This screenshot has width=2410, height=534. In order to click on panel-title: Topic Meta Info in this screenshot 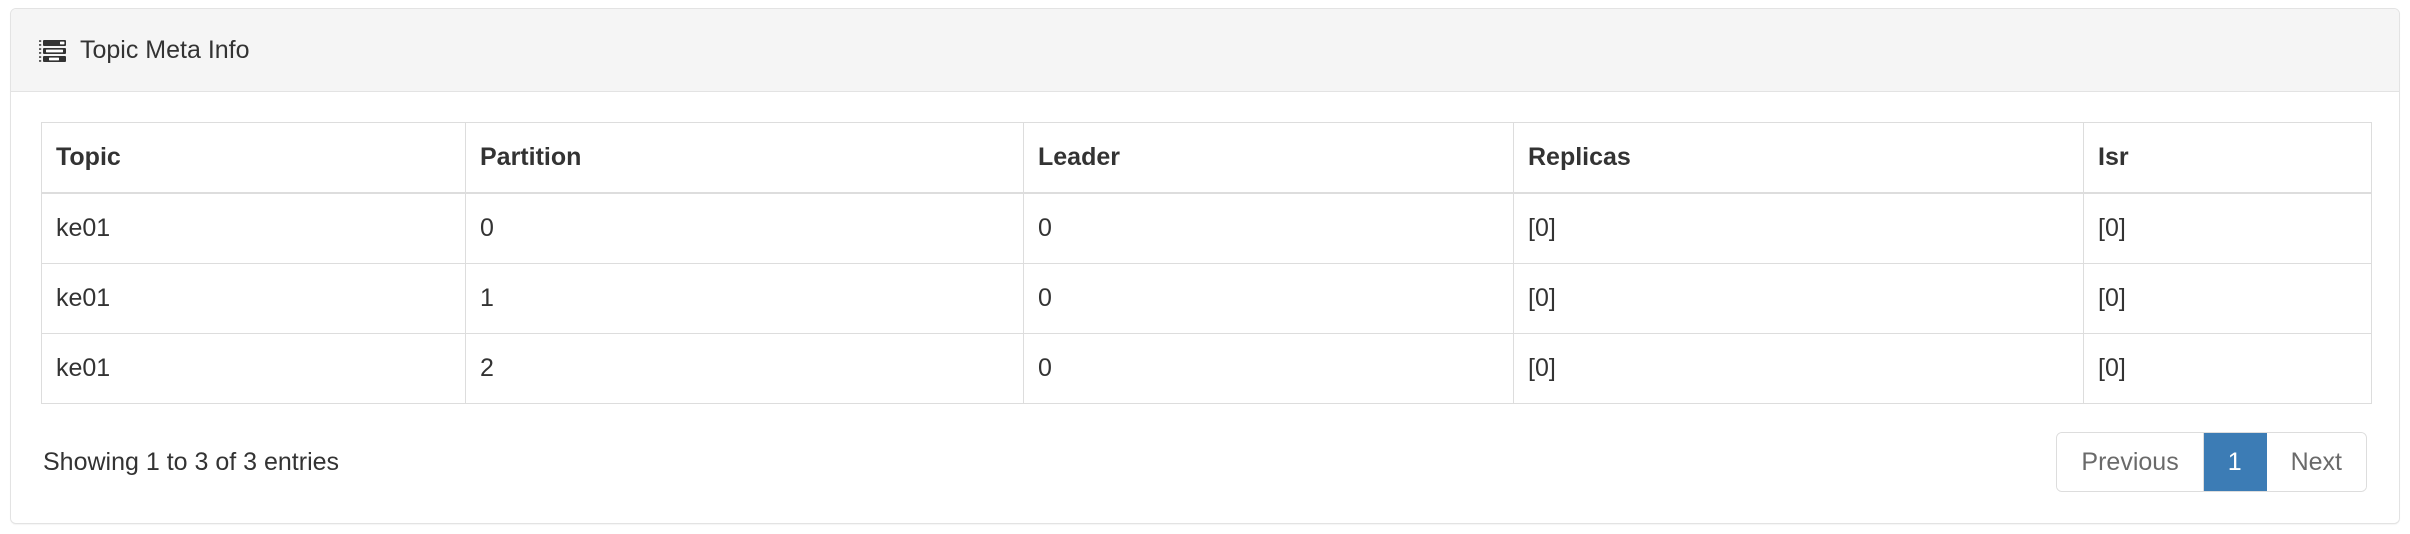, I will do `click(144, 49)`.